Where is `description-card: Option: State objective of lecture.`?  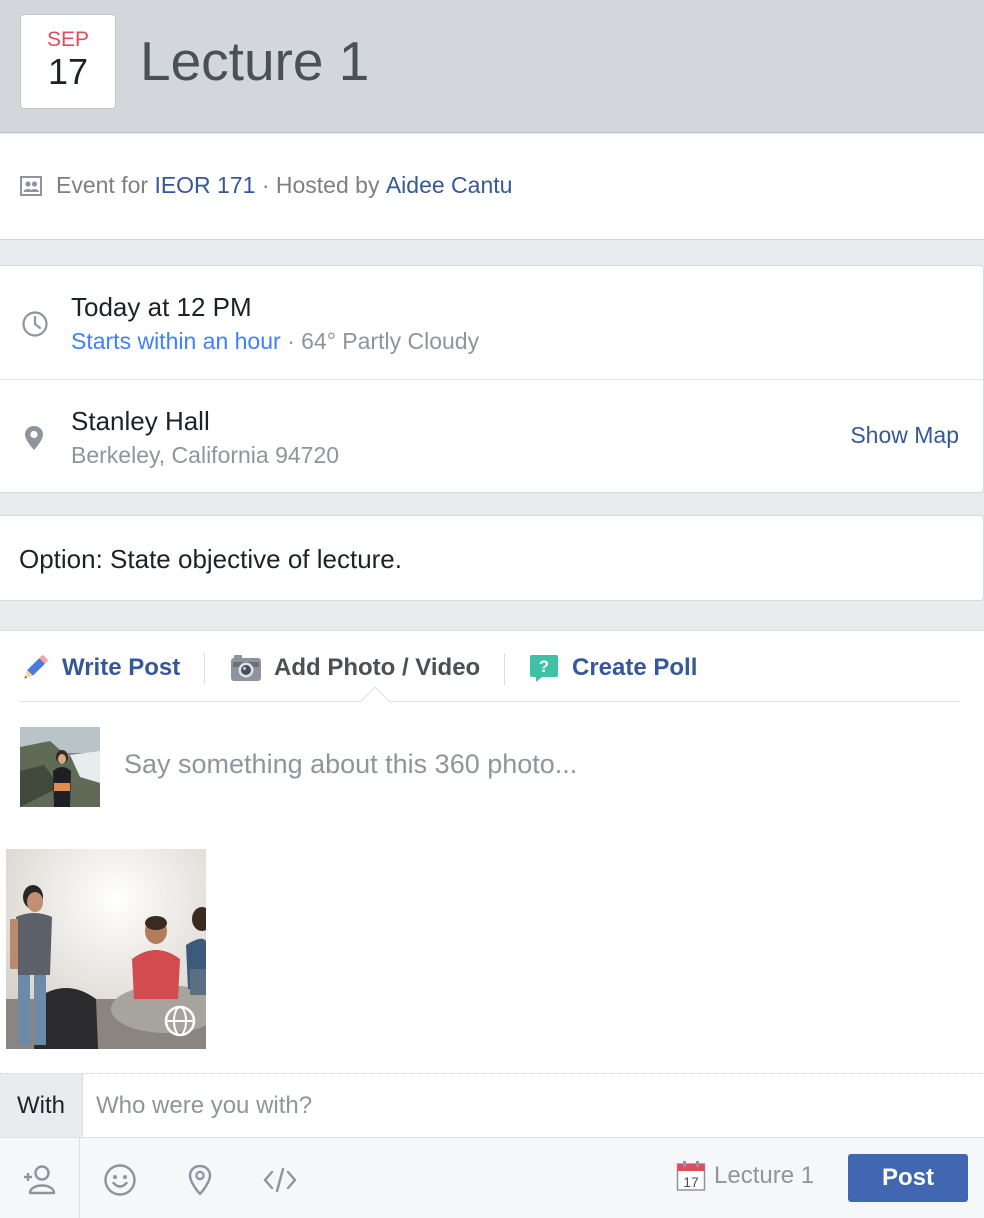 description-card: Option: State objective of lecture. is located at coordinates (492, 558).